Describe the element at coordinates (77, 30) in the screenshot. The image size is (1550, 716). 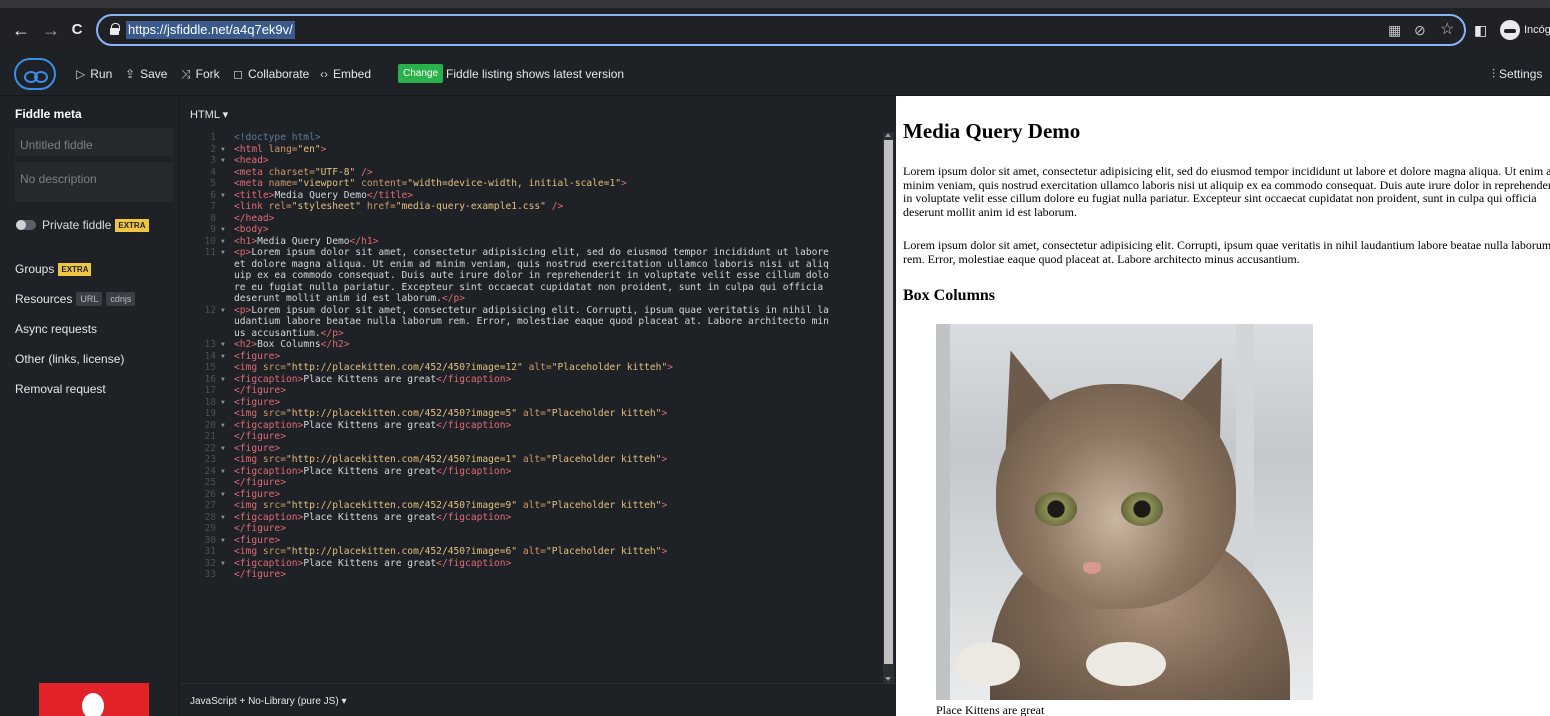
I see `reload-icon: C` at that location.